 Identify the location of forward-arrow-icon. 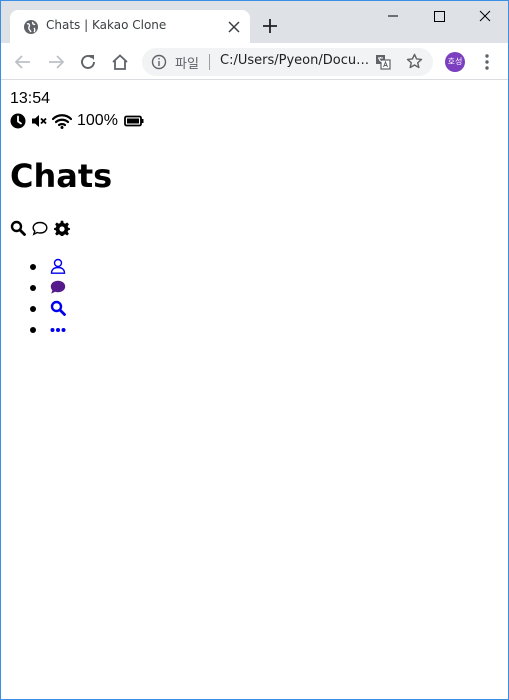
(56, 62).